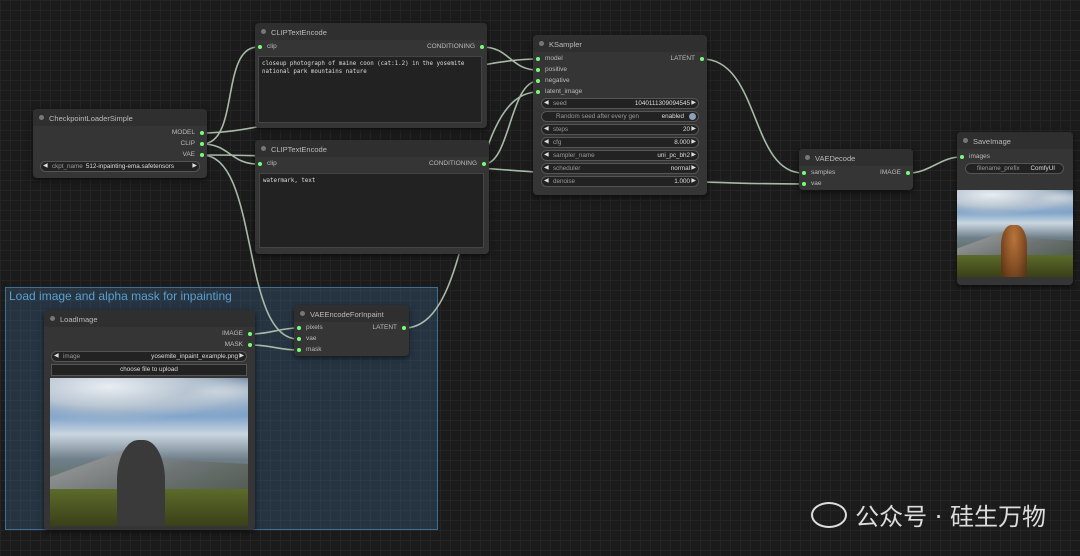 The height and width of the screenshot is (556, 1080). What do you see at coordinates (91, 118) in the screenshot?
I see `node-title: CheckpointLoaderSimple` at bounding box center [91, 118].